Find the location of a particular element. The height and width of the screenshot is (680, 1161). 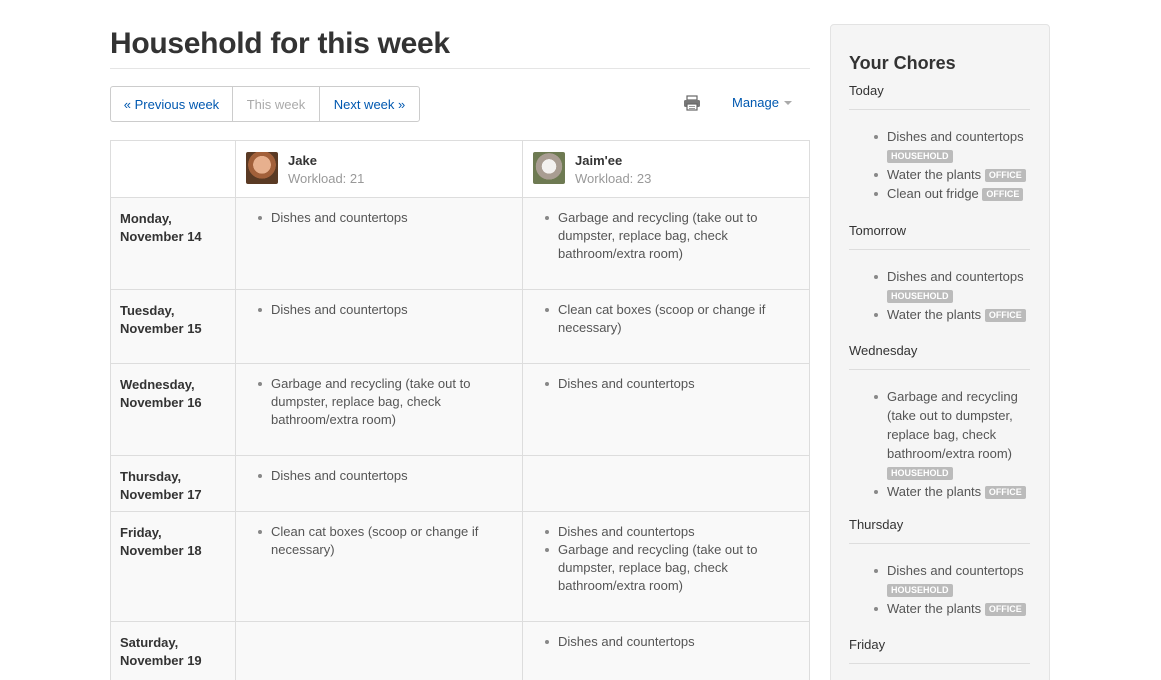

manage-label: Manage is located at coordinates (755, 102).